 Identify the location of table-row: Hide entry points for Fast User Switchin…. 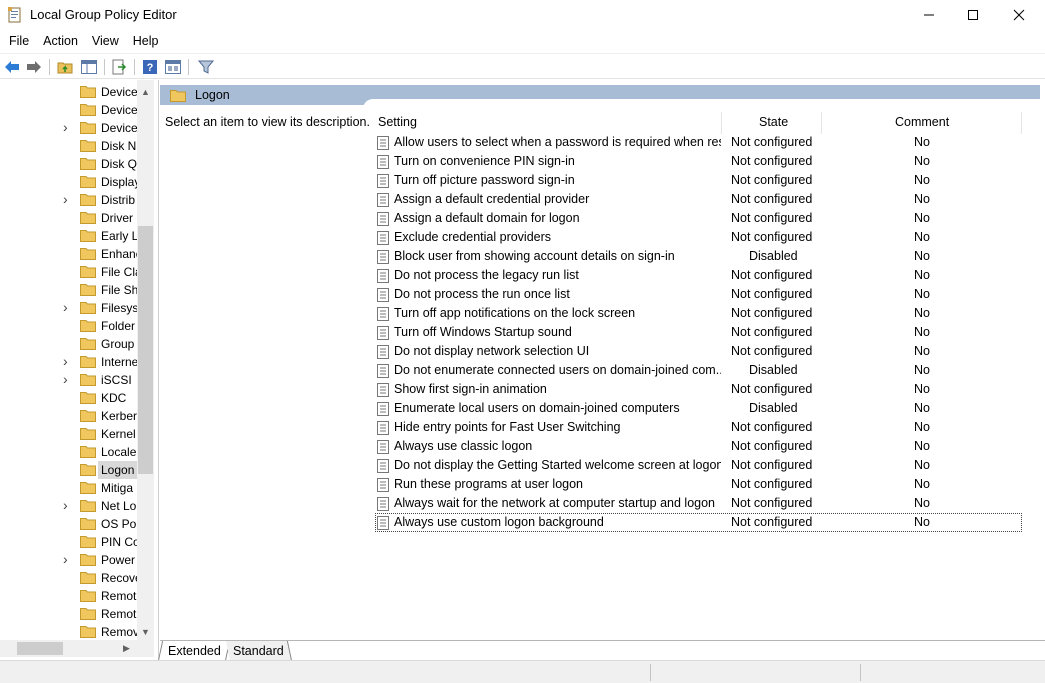
(698, 427).